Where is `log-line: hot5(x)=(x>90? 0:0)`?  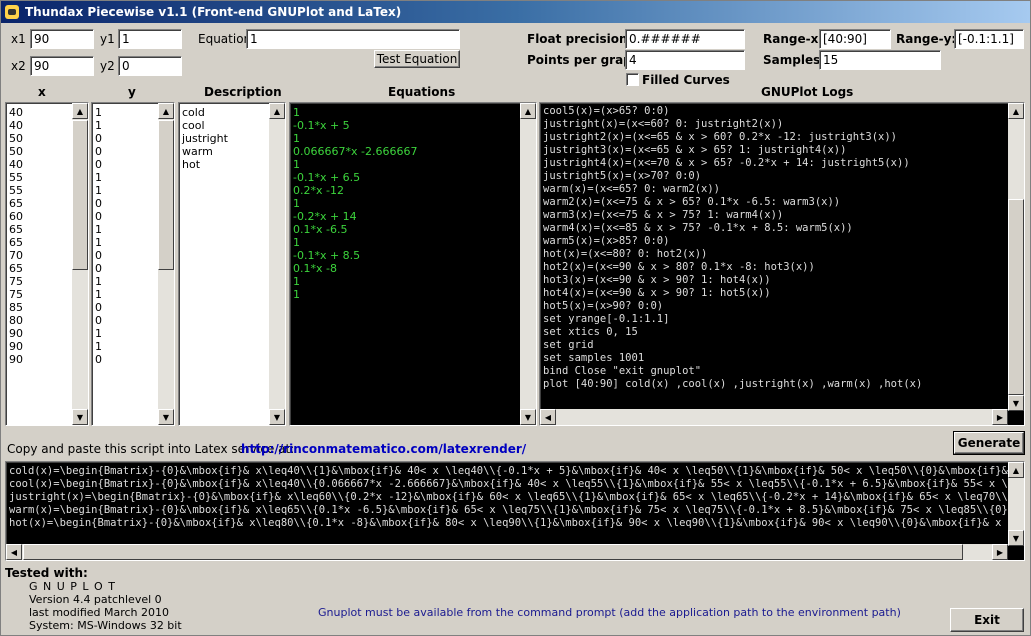
log-line: hot5(x)=(x>90? 0:0) is located at coordinates (782, 306).